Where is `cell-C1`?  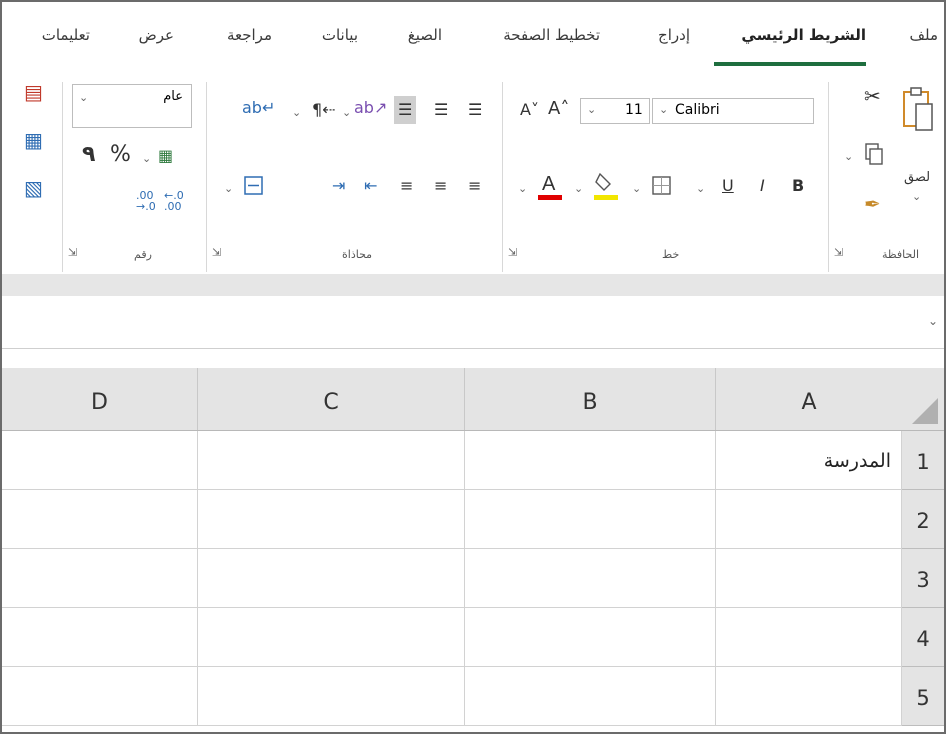 cell-C1 is located at coordinates (331, 460).